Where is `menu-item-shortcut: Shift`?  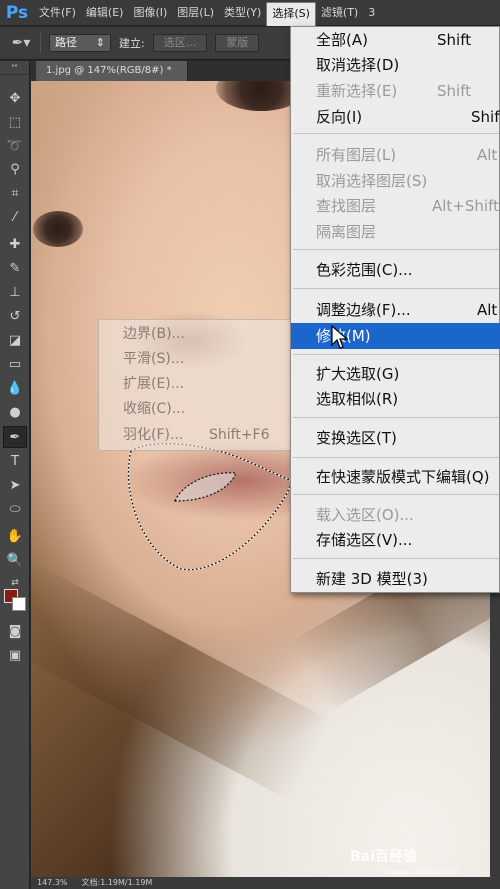 menu-item-shortcut: Shift is located at coordinates (454, 91).